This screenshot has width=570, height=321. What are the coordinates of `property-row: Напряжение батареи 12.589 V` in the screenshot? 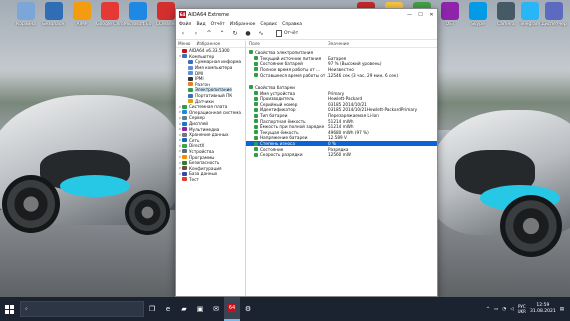 It's located at (341, 138).